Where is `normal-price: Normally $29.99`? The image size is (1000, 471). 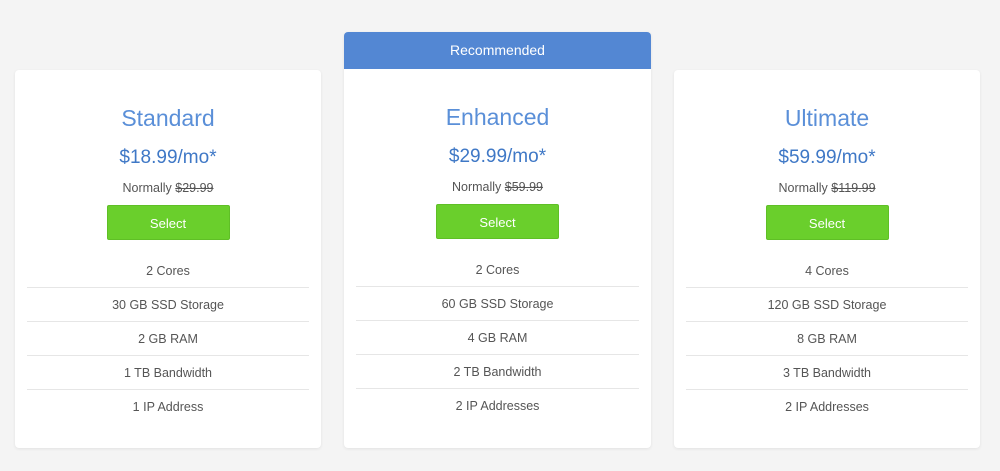
normal-price: Normally $29.99 is located at coordinates (168, 188).